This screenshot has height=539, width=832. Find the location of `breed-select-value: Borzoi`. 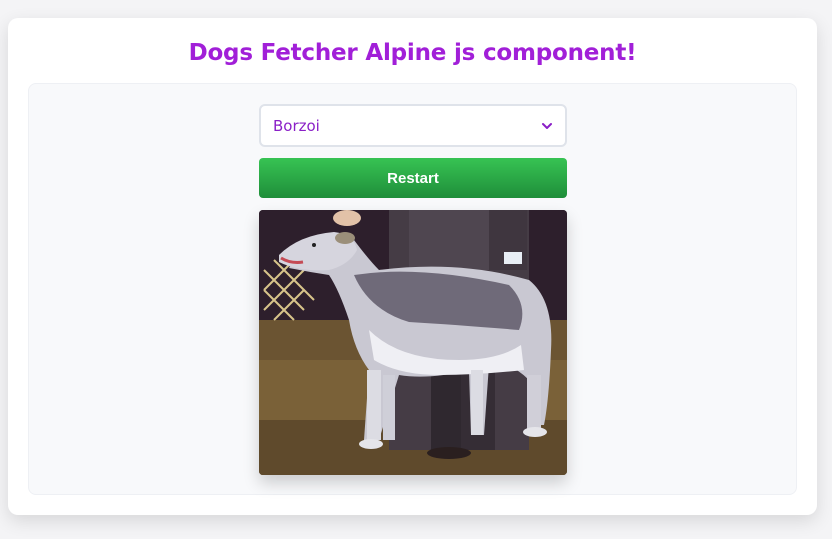

breed-select-value: Borzoi is located at coordinates (296, 125).